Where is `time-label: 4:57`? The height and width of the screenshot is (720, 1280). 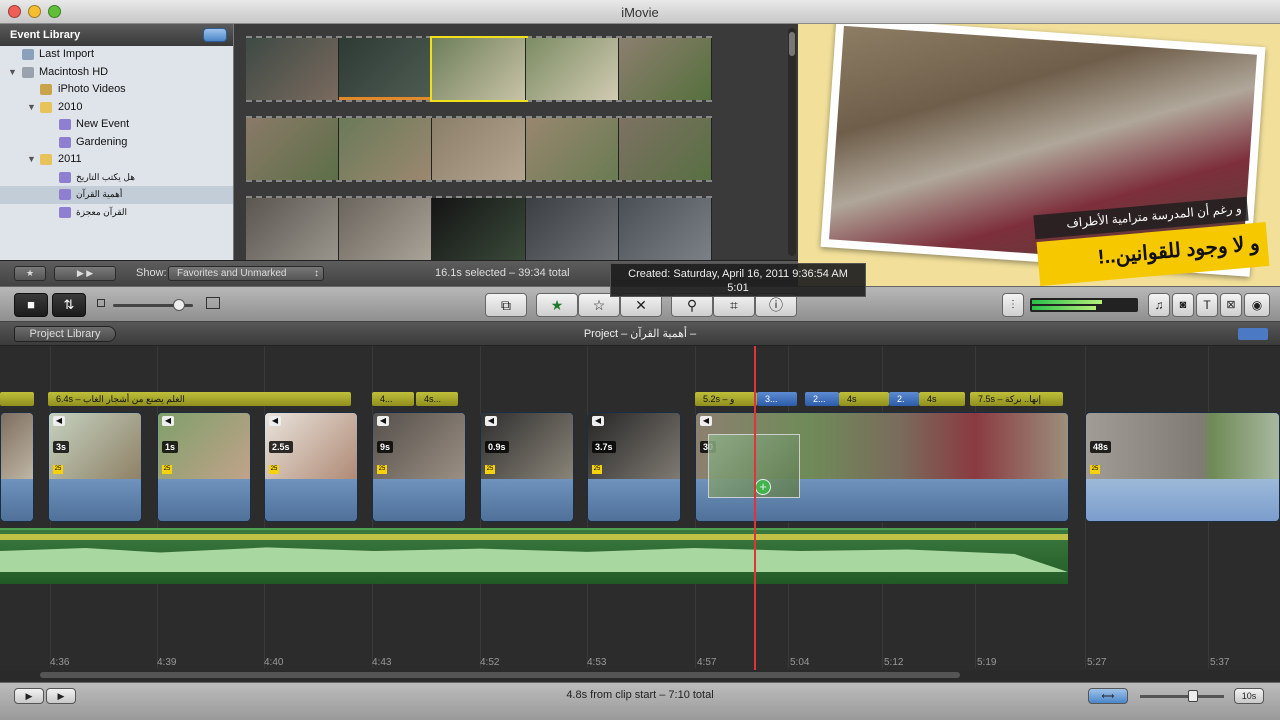
time-label: 4:57 is located at coordinates (707, 662).